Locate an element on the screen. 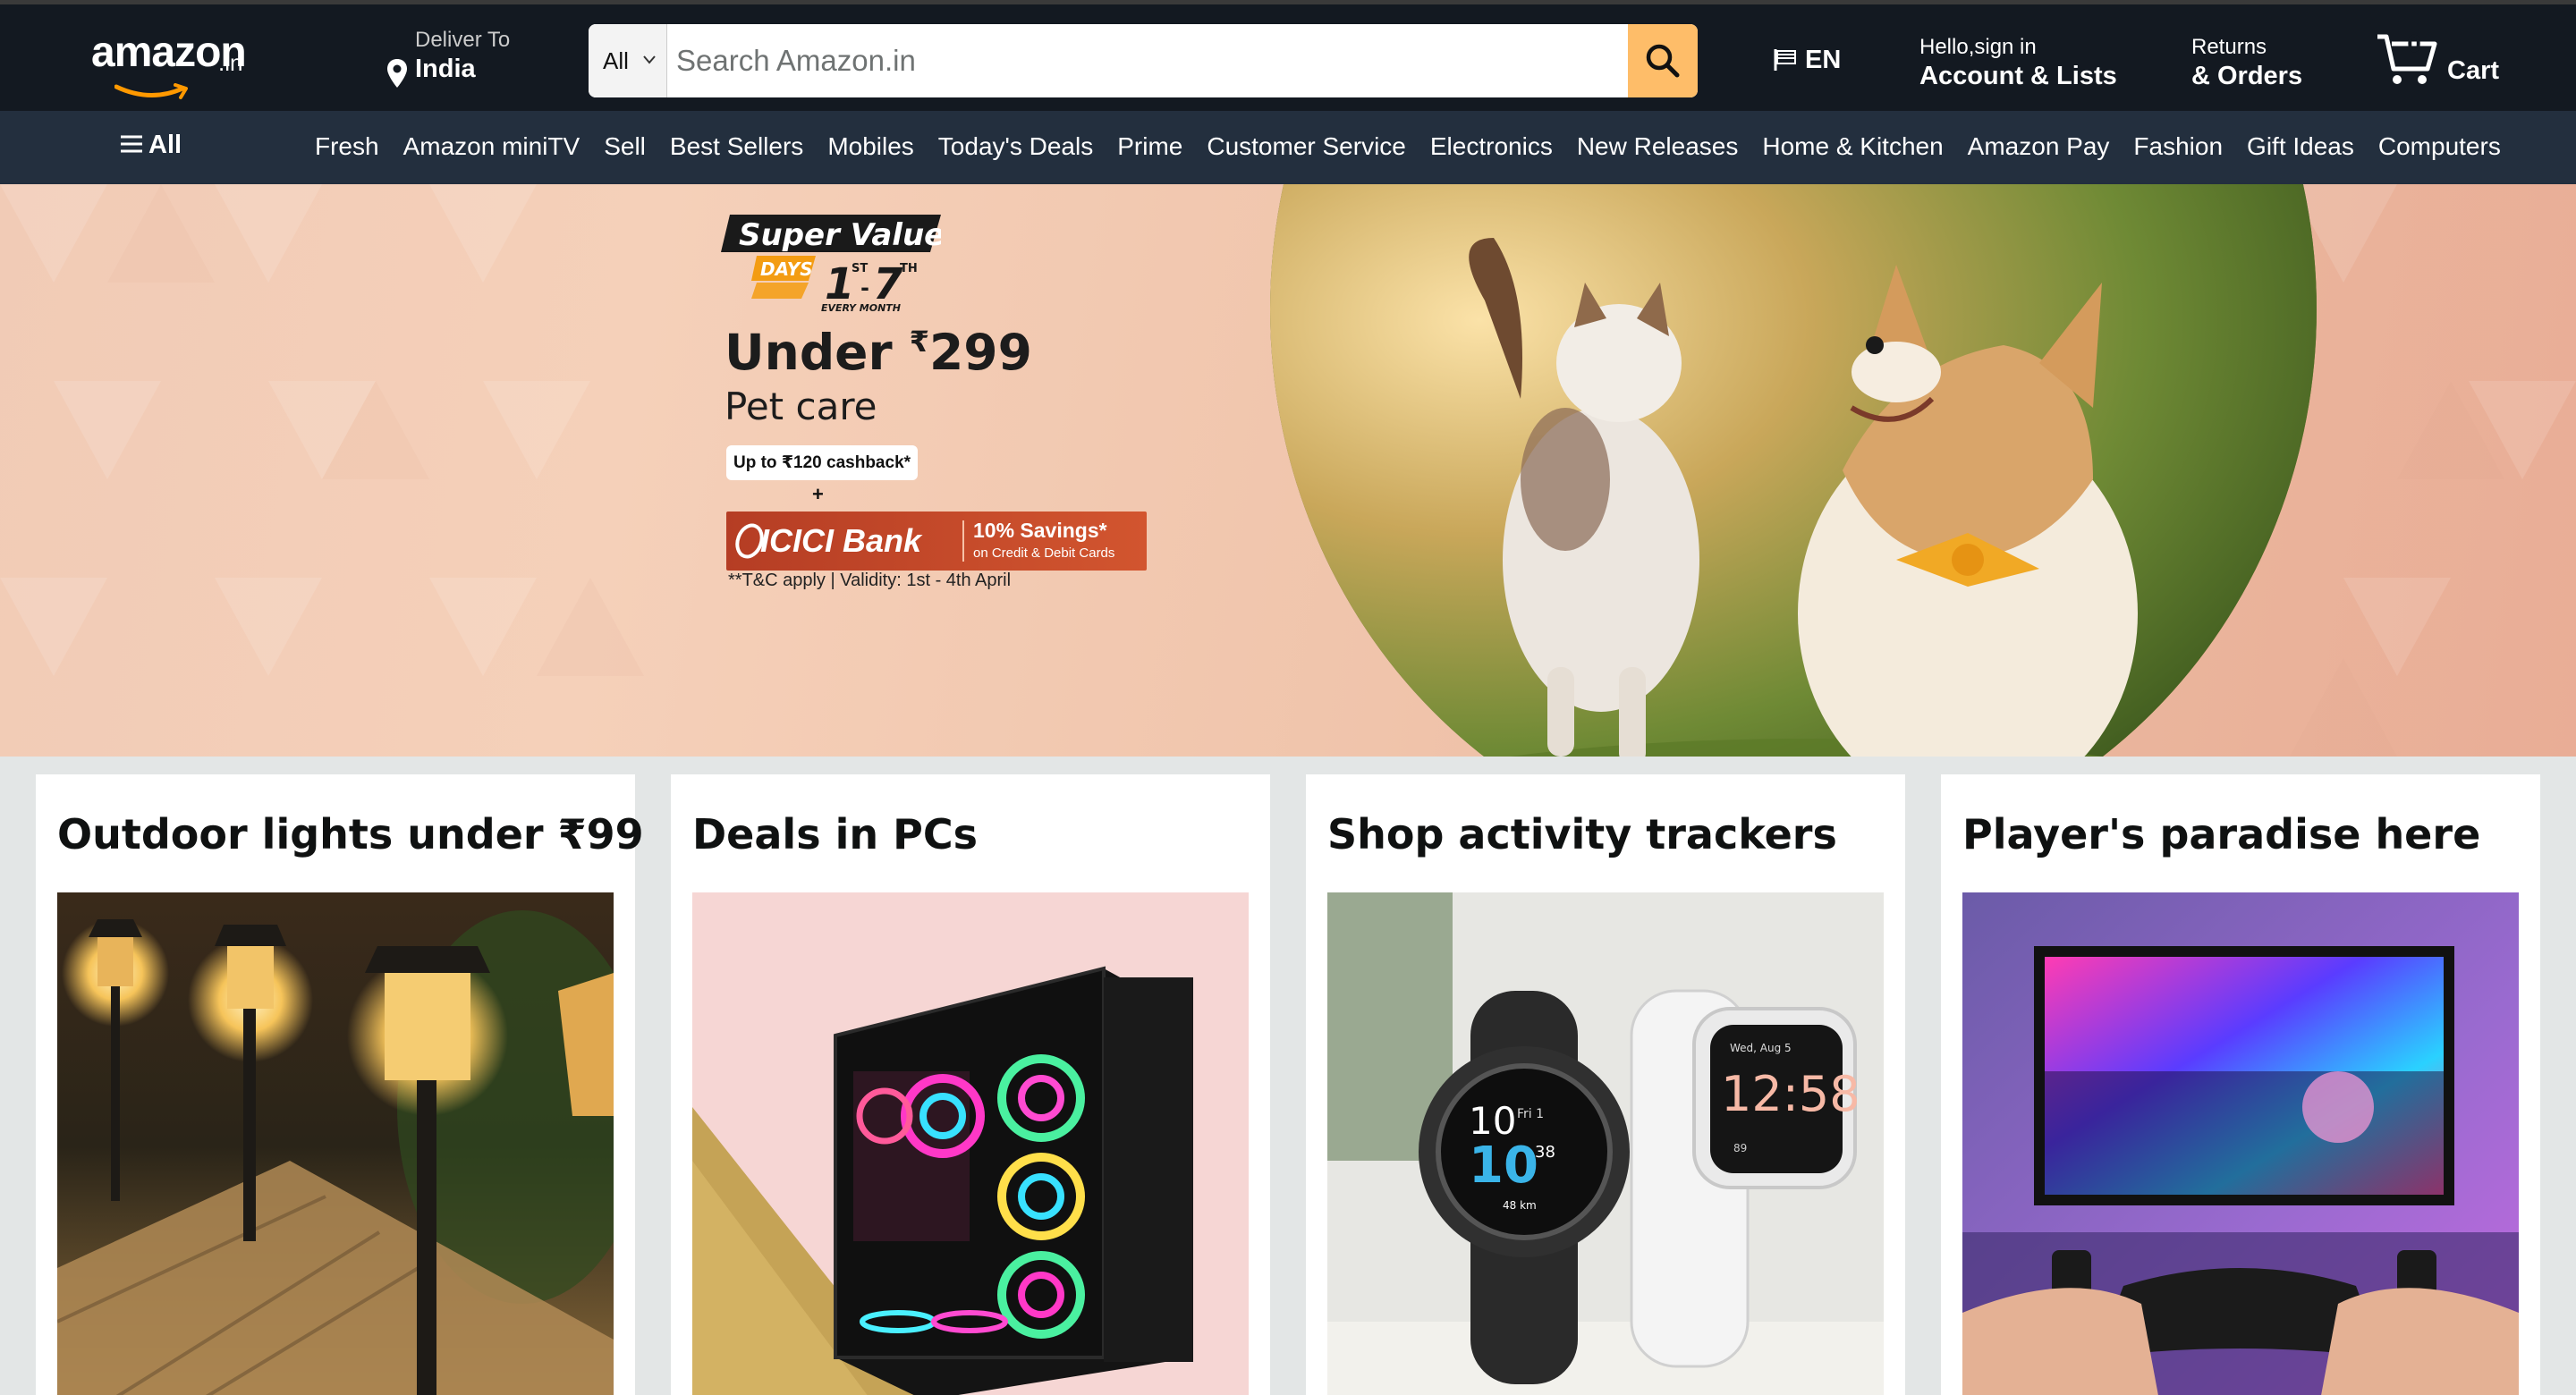 The height and width of the screenshot is (1395, 2576). hamburger-menu-icon is located at coordinates (131, 144).